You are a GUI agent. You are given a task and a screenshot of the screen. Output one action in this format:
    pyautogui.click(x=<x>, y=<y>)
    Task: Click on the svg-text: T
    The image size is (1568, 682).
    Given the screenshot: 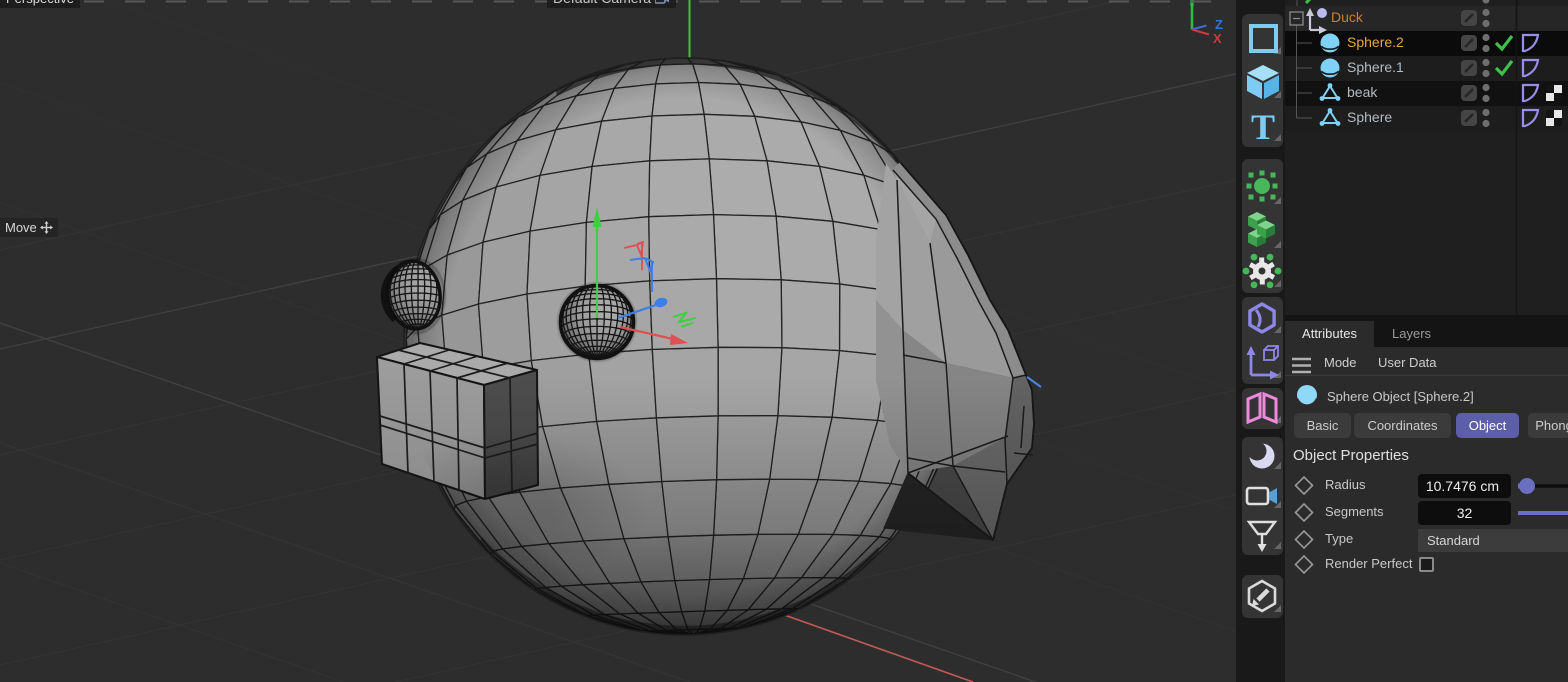 What is the action you would take?
    pyautogui.click(x=1263, y=127)
    